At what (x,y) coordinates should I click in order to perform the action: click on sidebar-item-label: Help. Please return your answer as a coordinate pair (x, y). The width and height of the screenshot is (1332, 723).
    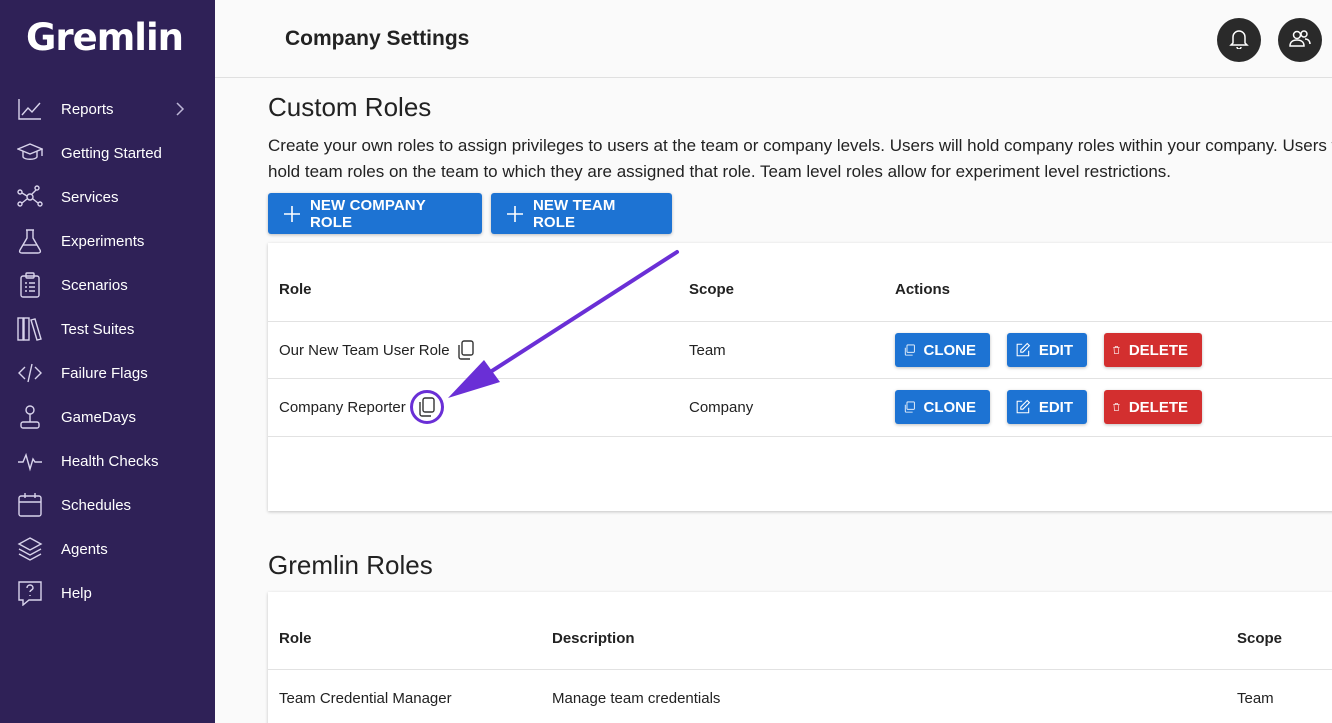
    Looking at the image, I should click on (76, 593).